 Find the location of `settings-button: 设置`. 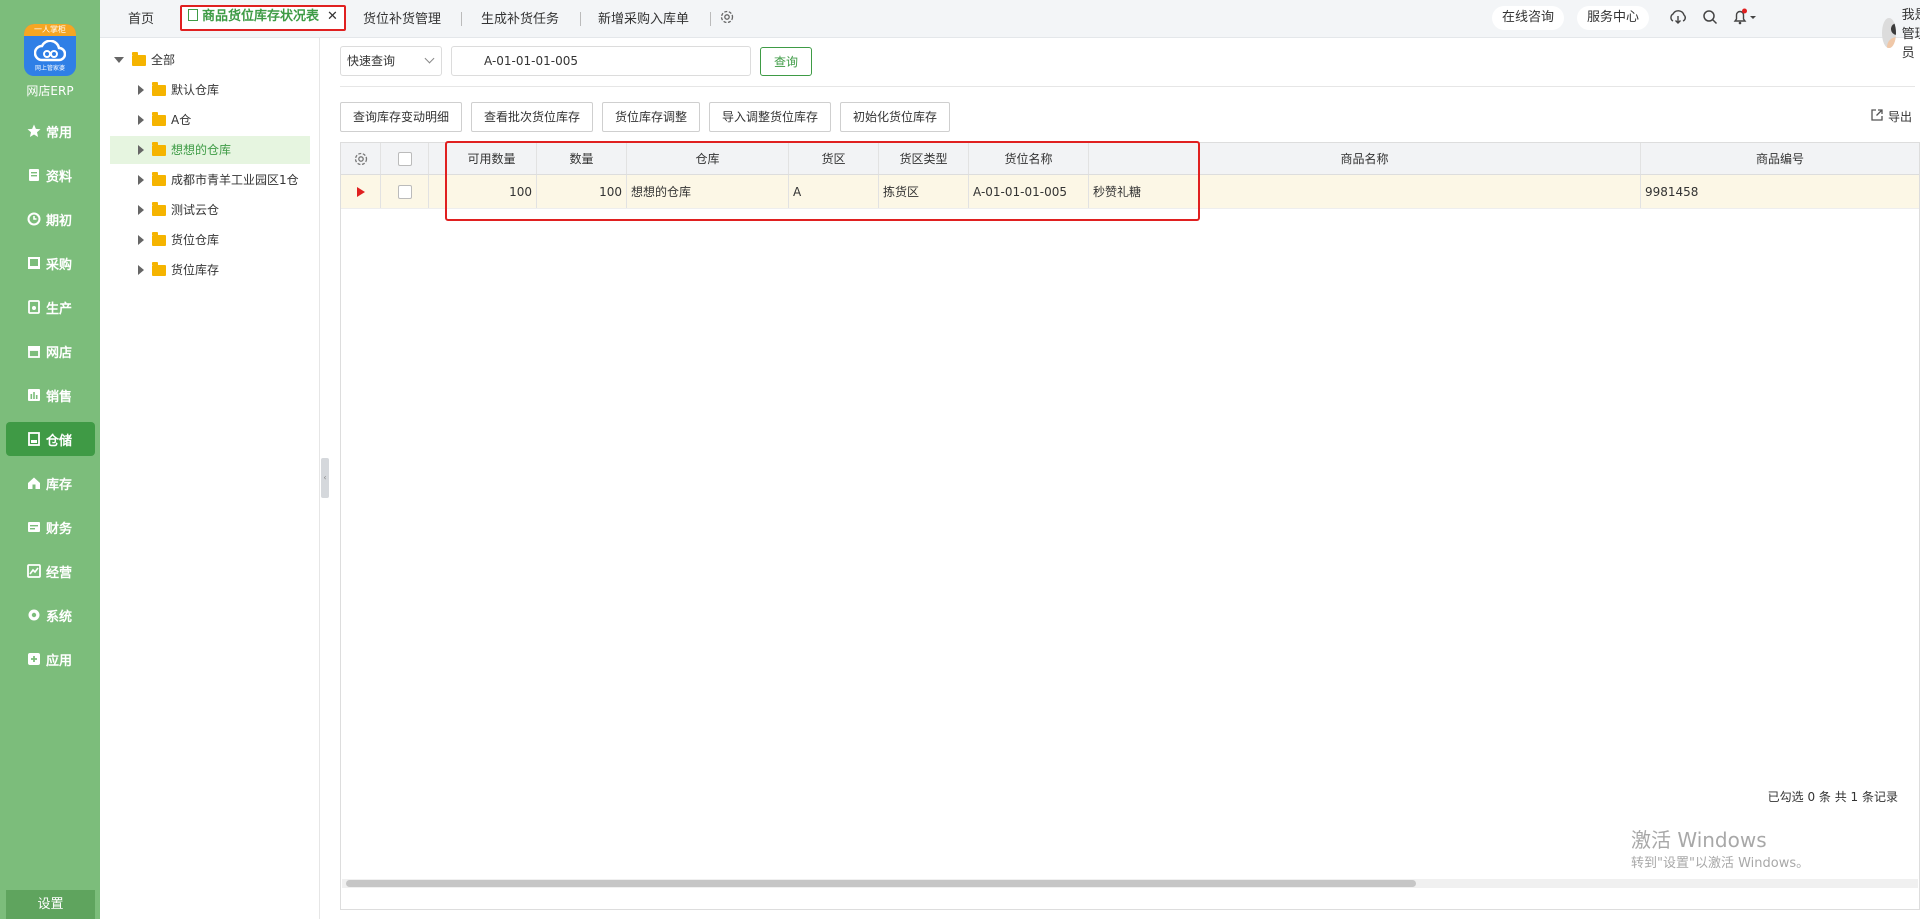

settings-button: 设置 is located at coordinates (50, 904).